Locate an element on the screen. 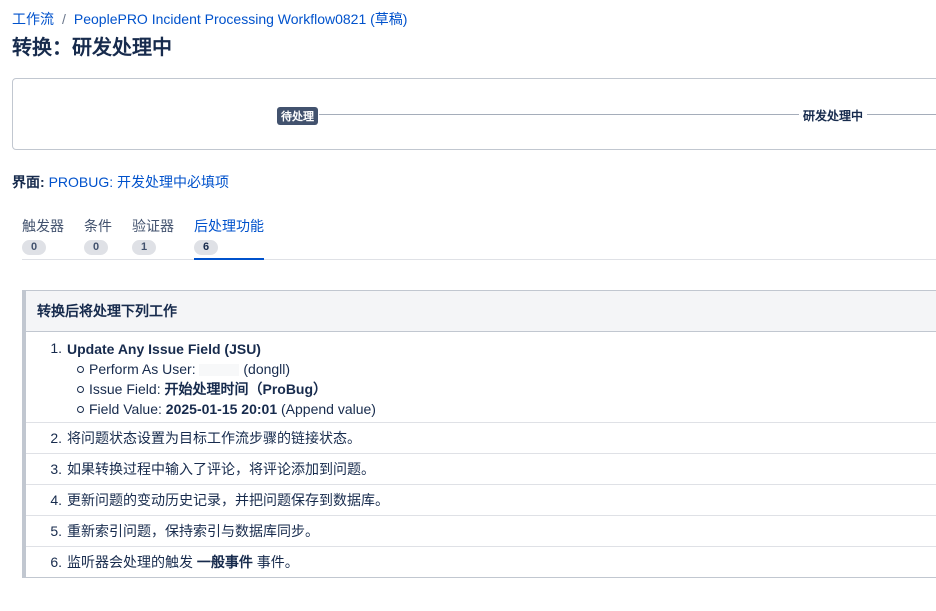  transition-diagram: 待处理 研发处理中 is located at coordinates (474, 114).